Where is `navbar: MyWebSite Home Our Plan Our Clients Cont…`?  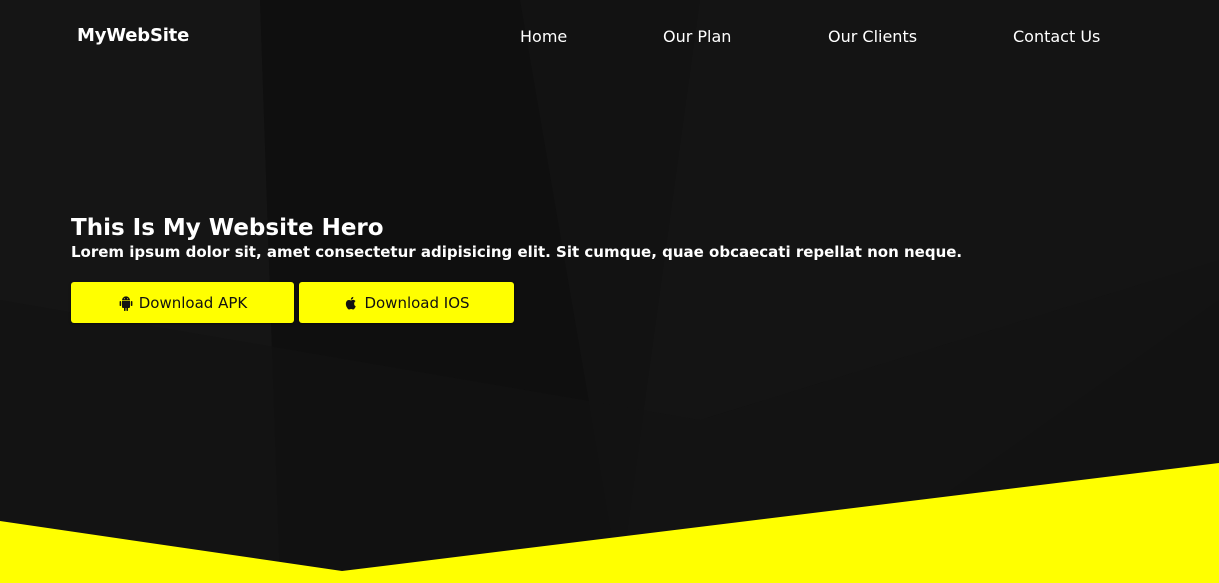
navbar: MyWebSite Home Our Plan Our Clients Cont… is located at coordinates (609, 36).